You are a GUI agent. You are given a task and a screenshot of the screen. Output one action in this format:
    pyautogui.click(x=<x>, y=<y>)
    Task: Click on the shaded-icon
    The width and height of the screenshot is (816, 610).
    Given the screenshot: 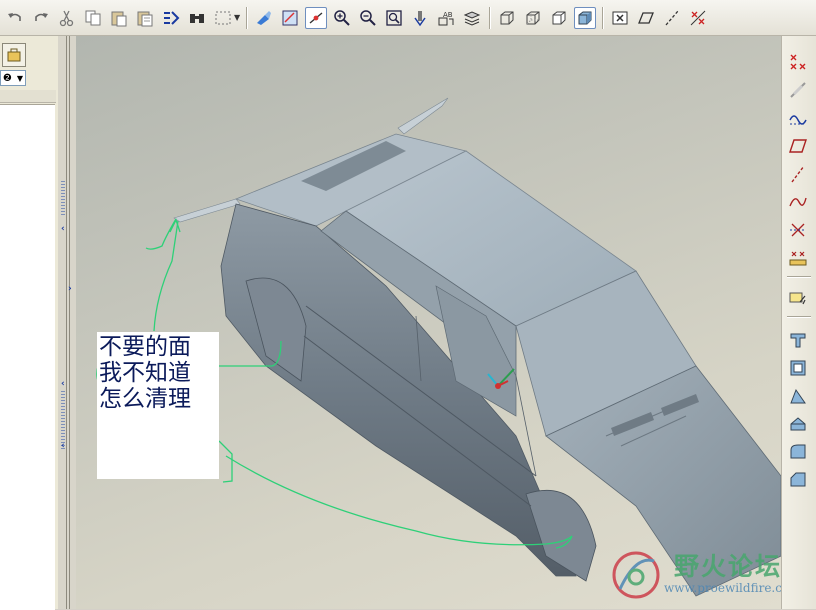 What is the action you would take?
    pyautogui.click(x=585, y=17)
    